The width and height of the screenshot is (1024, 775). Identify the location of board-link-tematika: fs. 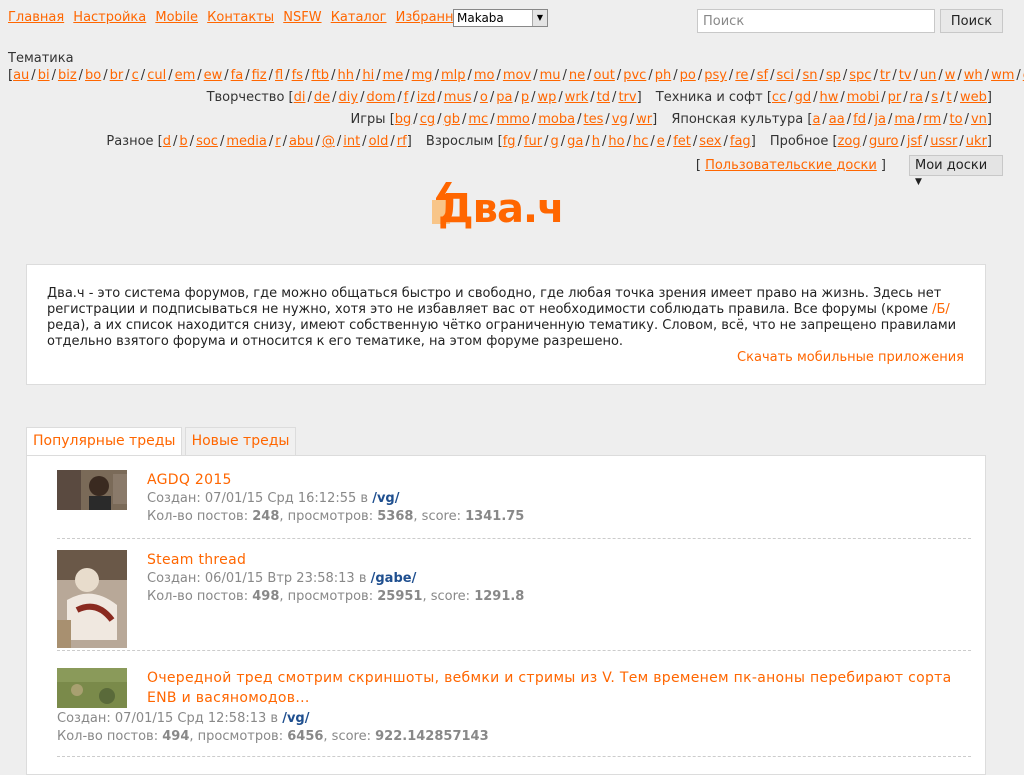
(297, 75).